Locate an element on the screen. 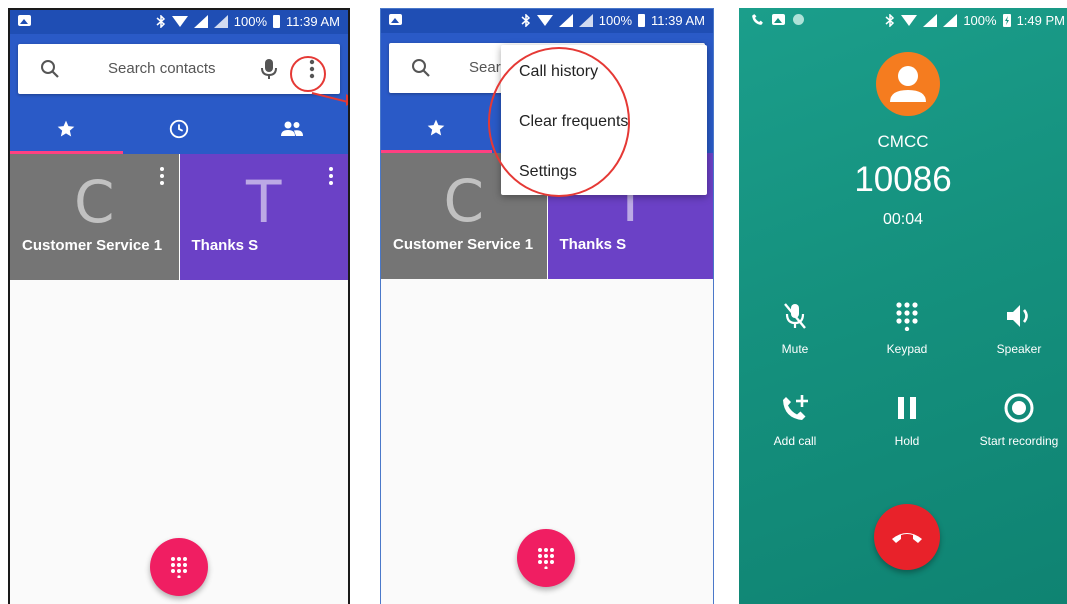 This screenshot has height=604, width=1067. people-icon is located at coordinates (291, 128).